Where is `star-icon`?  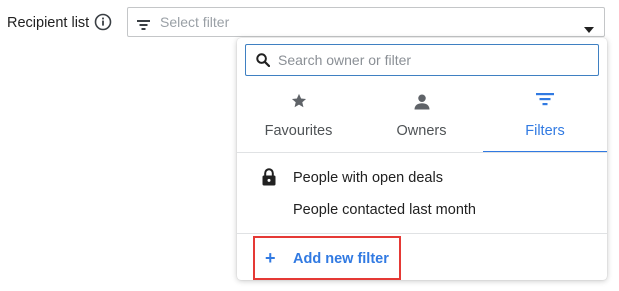 star-icon is located at coordinates (299, 103).